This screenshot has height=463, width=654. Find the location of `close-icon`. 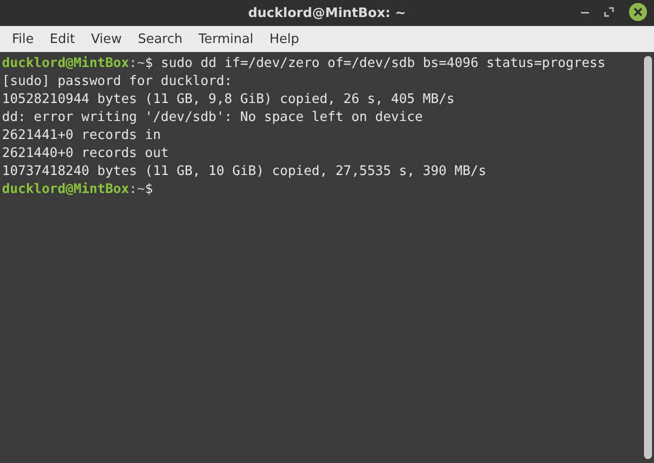

close-icon is located at coordinates (638, 12).